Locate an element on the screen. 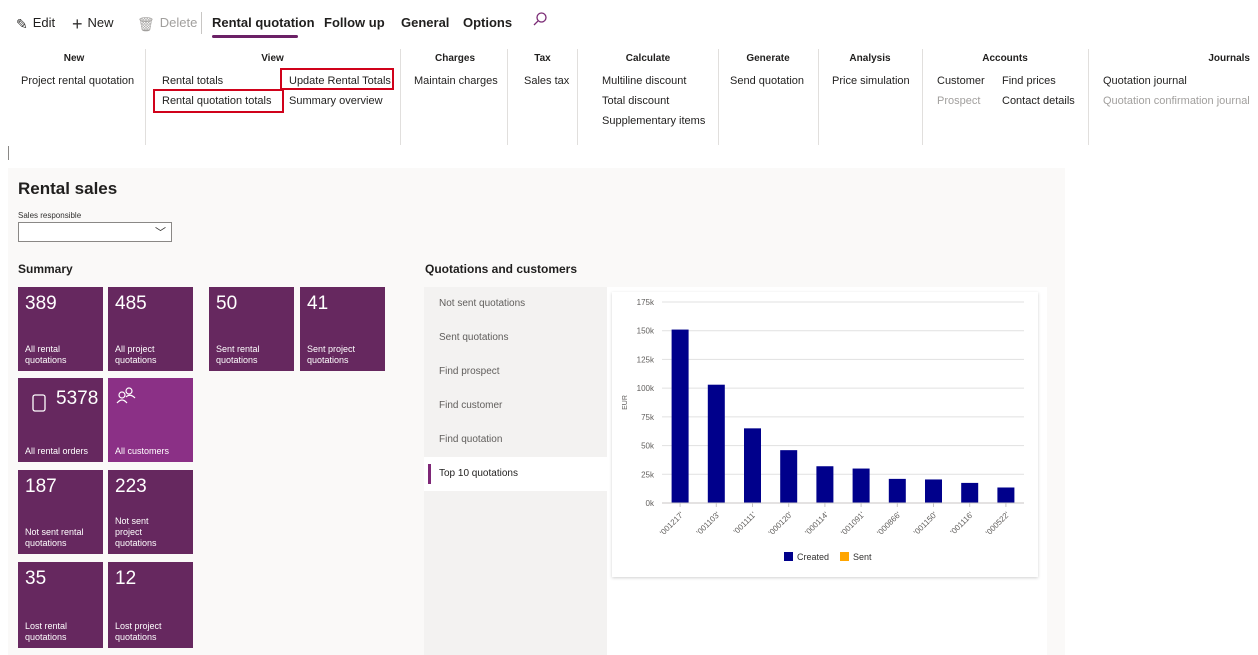 This screenshot has width=1258, height=655. supplementary-items-button: Supplementary items is located at coordinates (653, 121).